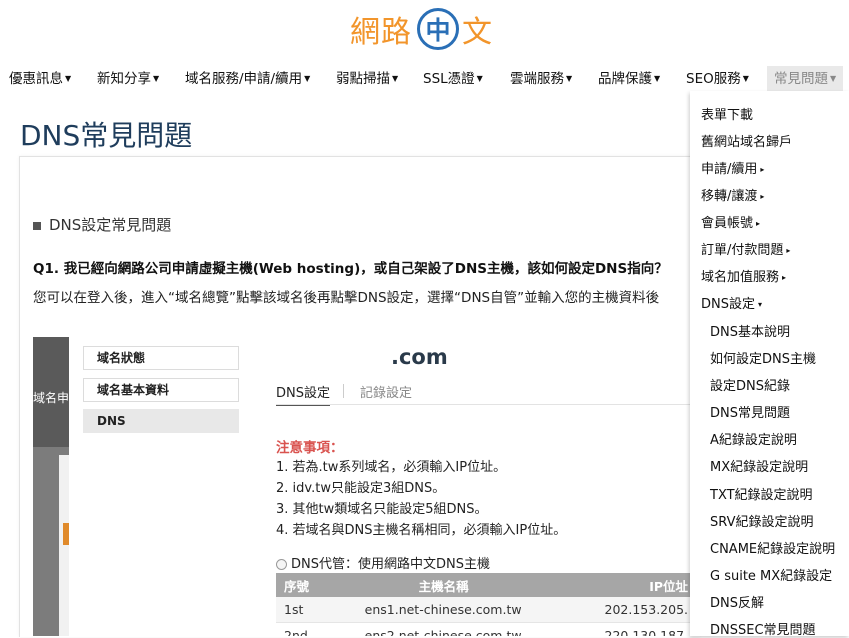  Describe the element at coordinates (644, 629) in the screenshot. I see `table-cell-ip: 220.130.187.` at that location.